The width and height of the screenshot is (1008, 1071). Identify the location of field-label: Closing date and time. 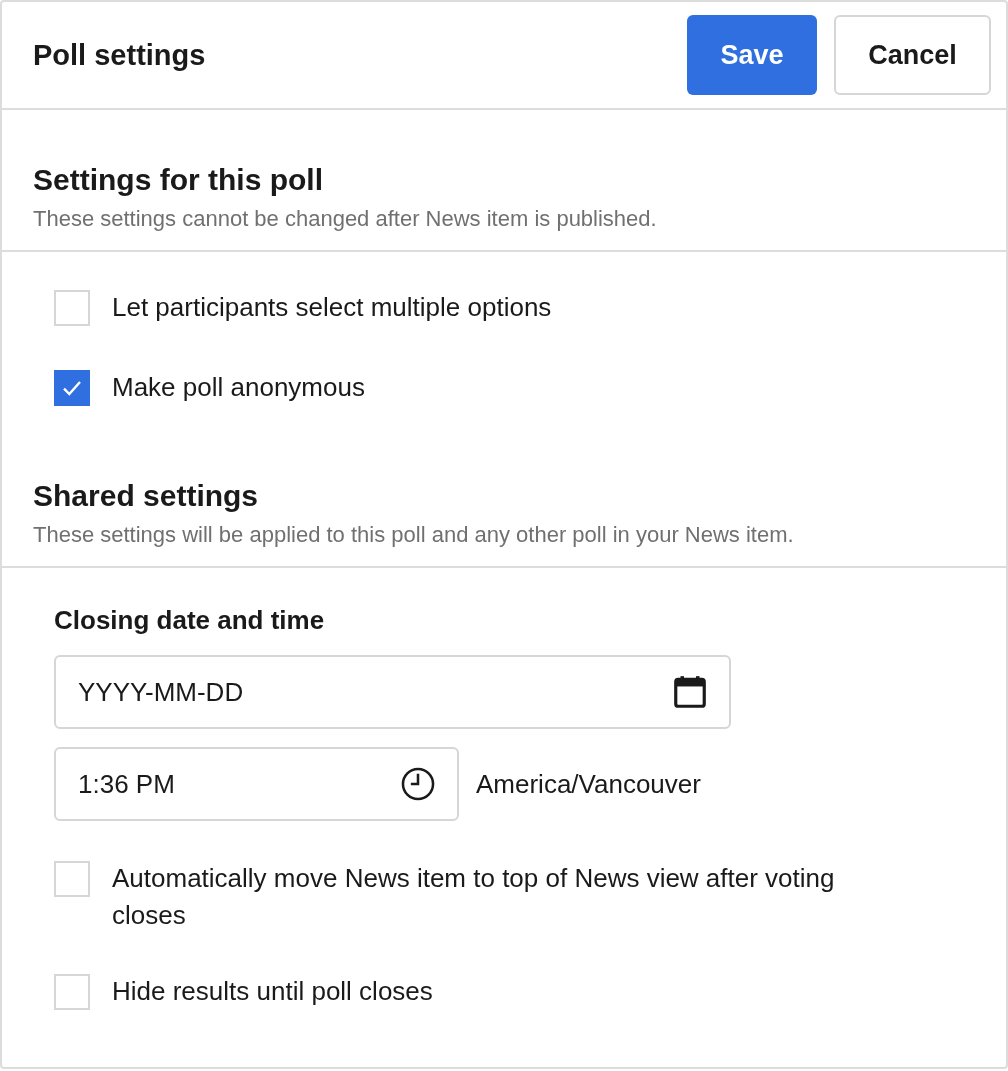
(190, 620).